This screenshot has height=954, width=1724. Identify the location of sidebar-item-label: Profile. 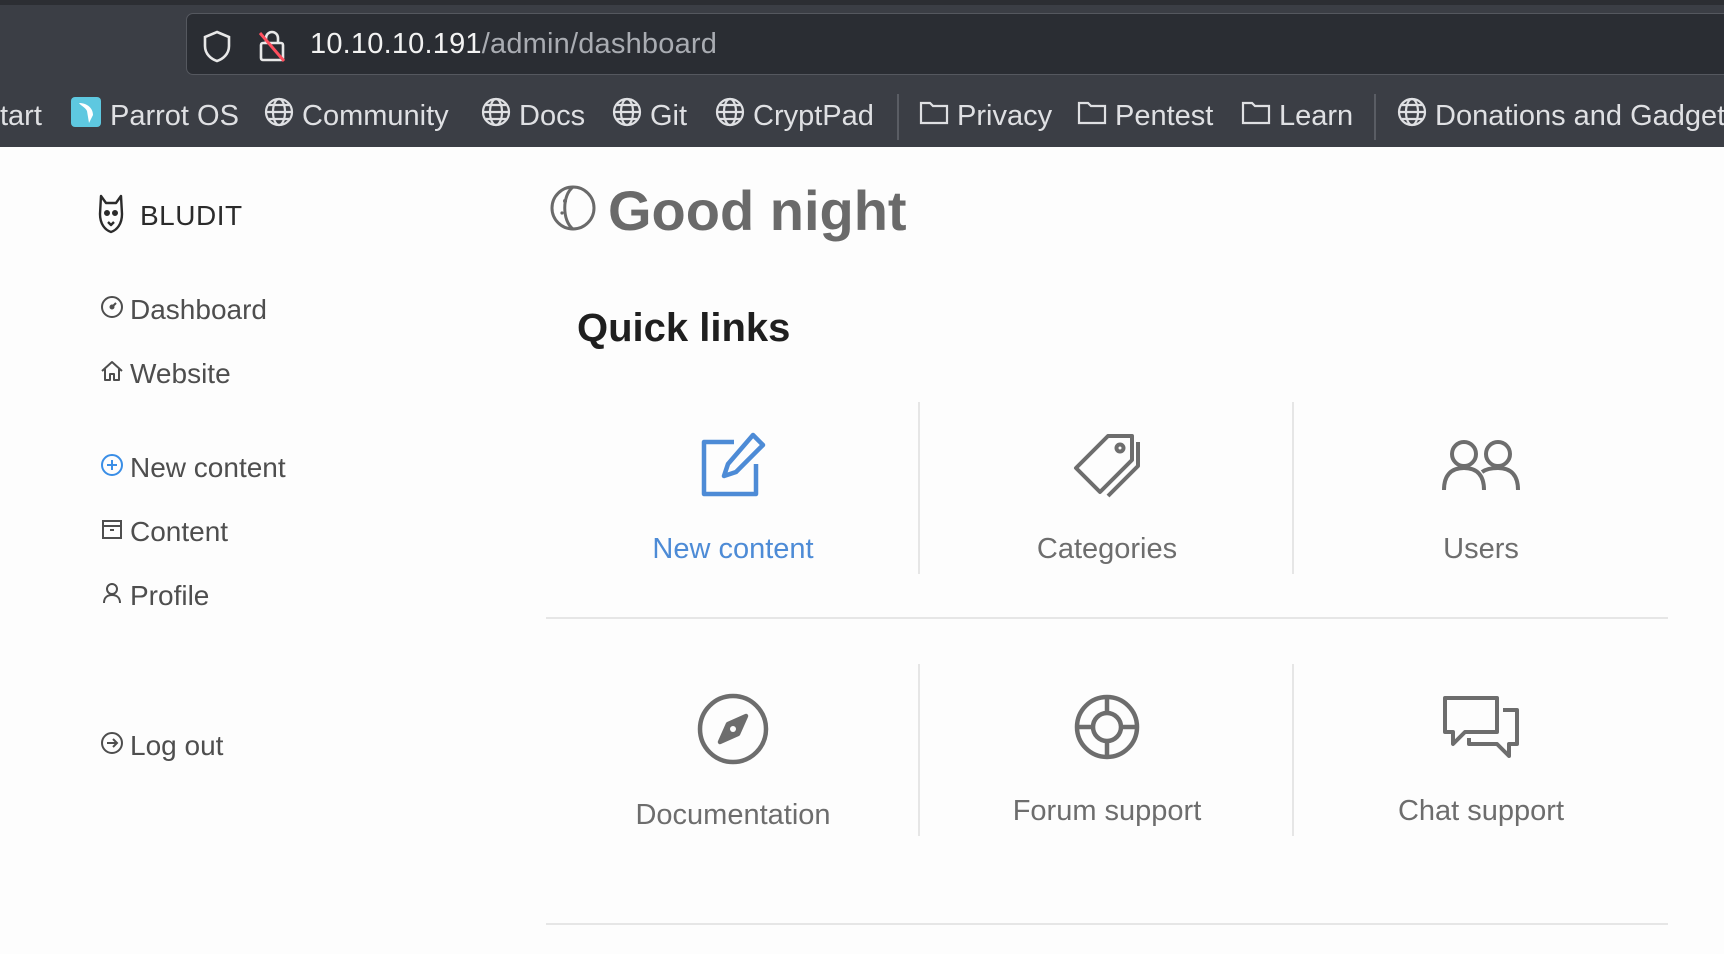
(170, 595).